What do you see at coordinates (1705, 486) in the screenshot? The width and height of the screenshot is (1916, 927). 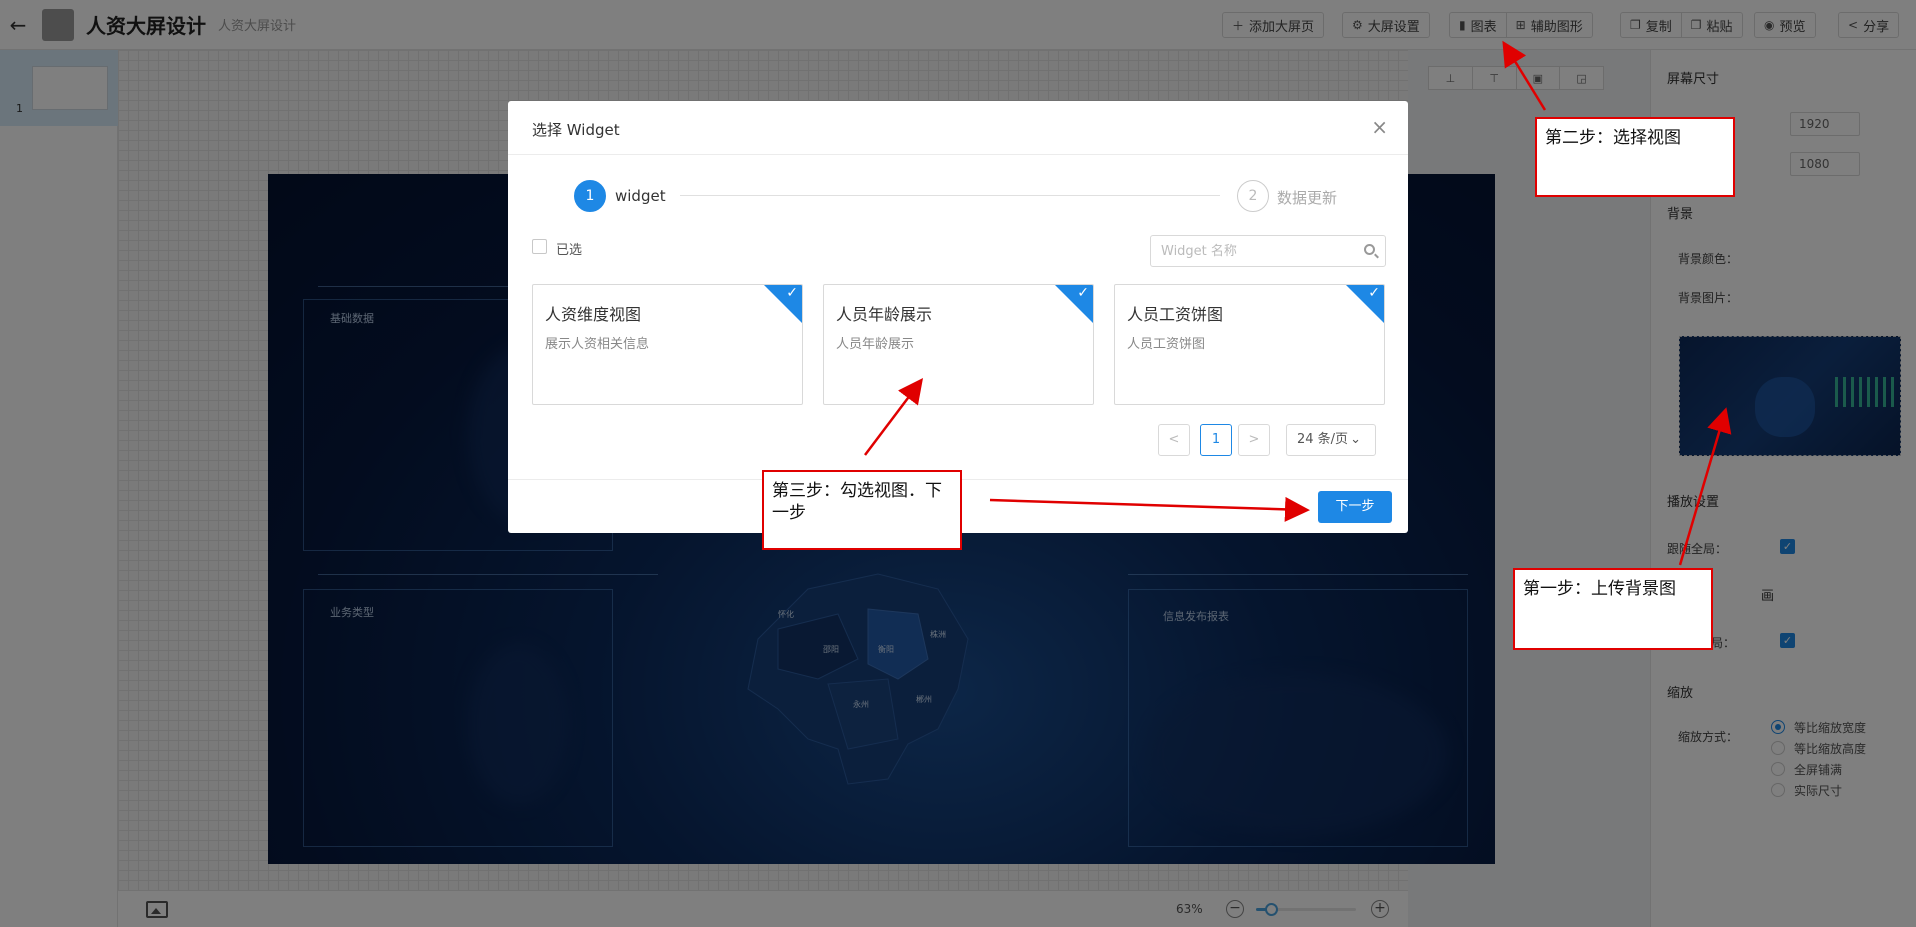 I see `arrow-to-background-image` at bounding box center [1705, 486].